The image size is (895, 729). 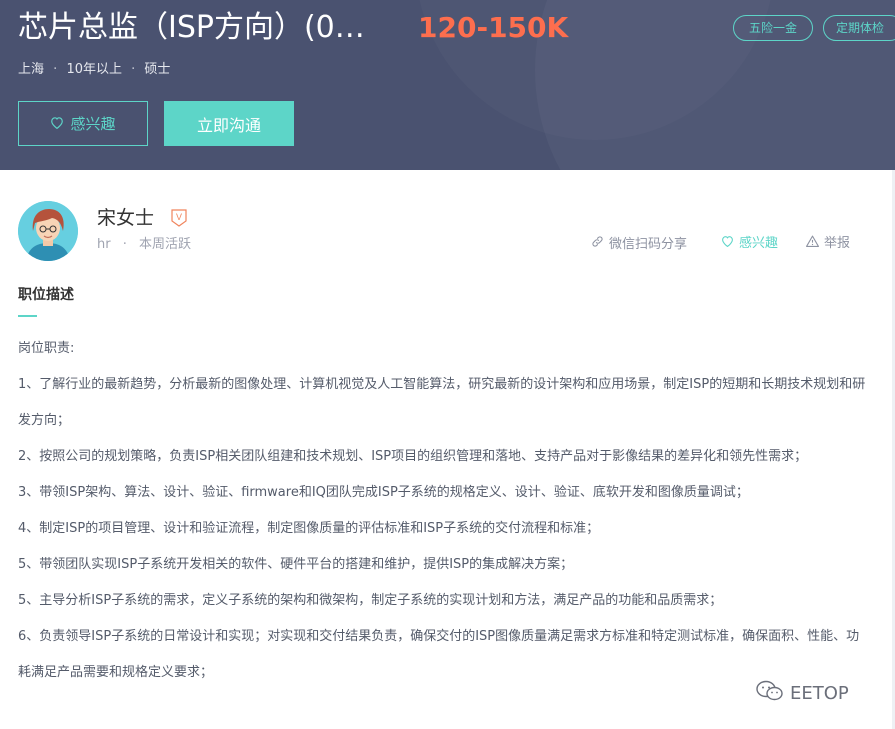 I want to click on job-location: 上海, so click(x=31, y=69).